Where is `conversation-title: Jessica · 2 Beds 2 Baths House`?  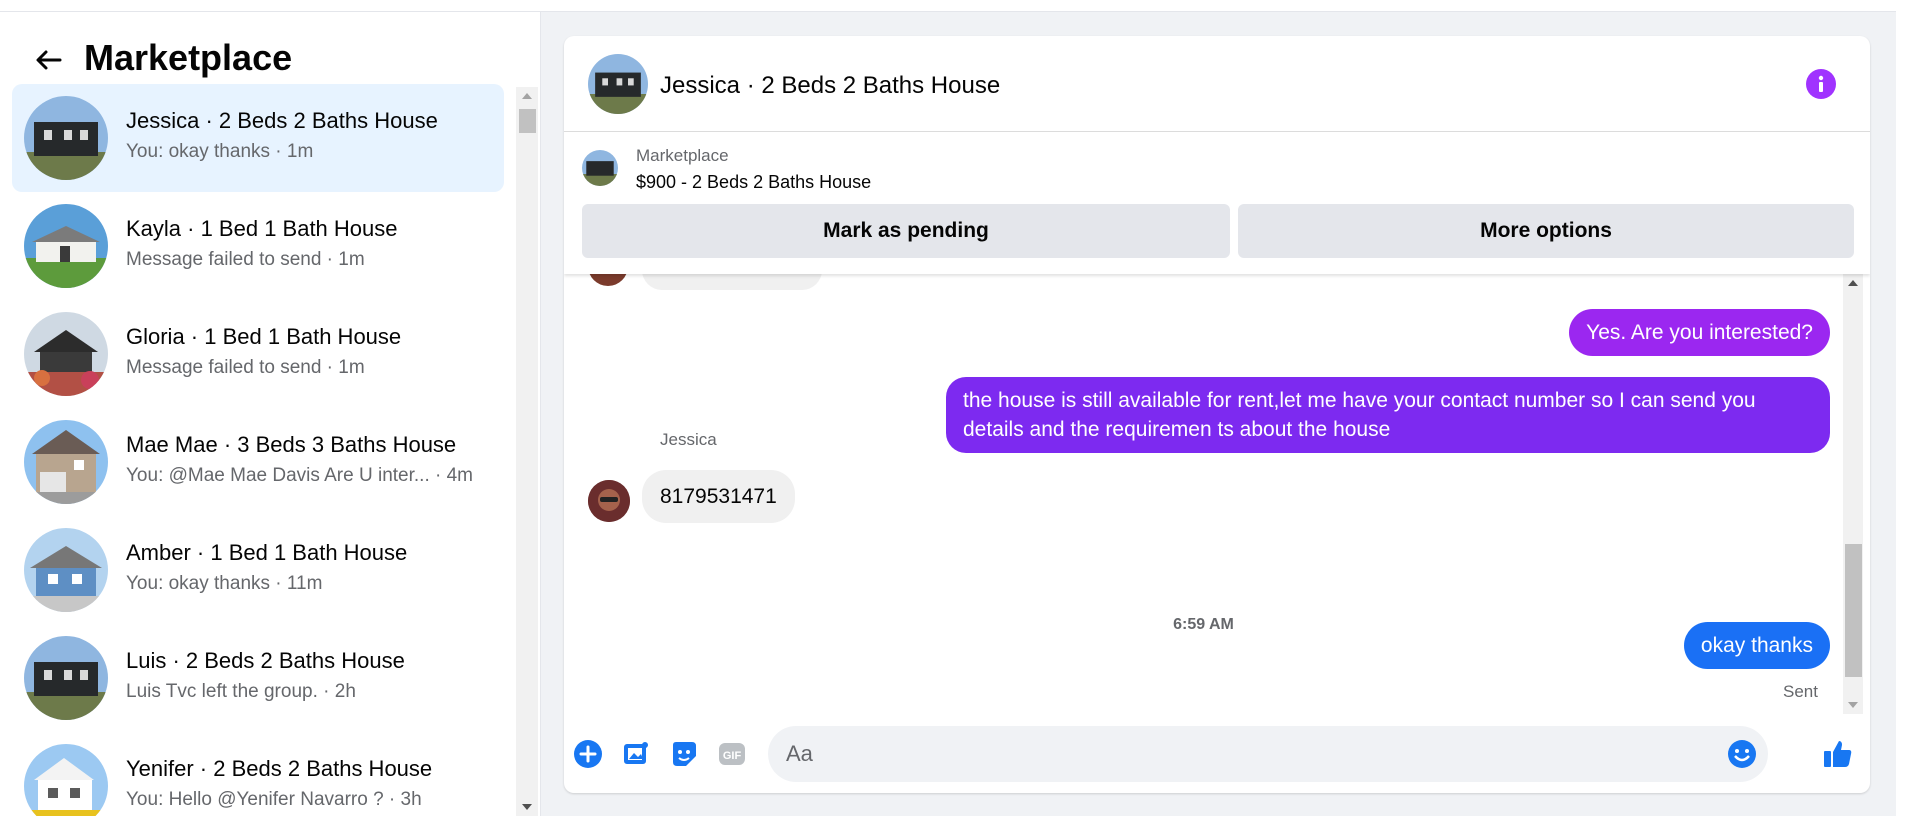 conversation-title: Jessica · 2 Beds 2 Baths House is located at coordinates (282, 120).